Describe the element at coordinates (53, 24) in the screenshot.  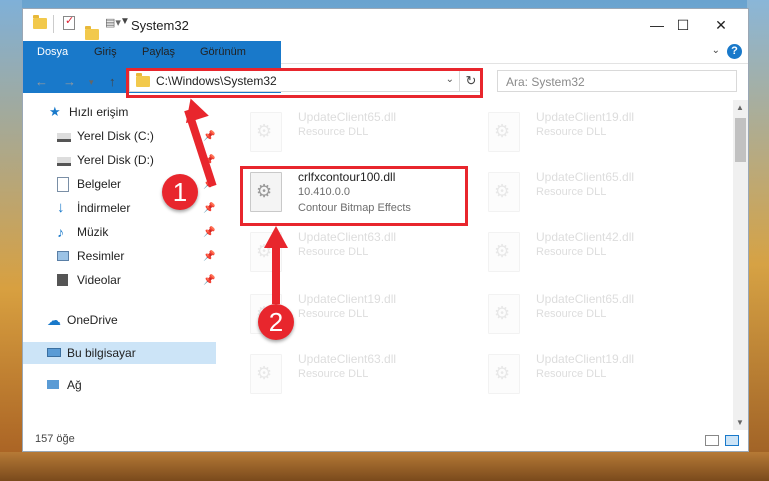
I see `divider` at that location.